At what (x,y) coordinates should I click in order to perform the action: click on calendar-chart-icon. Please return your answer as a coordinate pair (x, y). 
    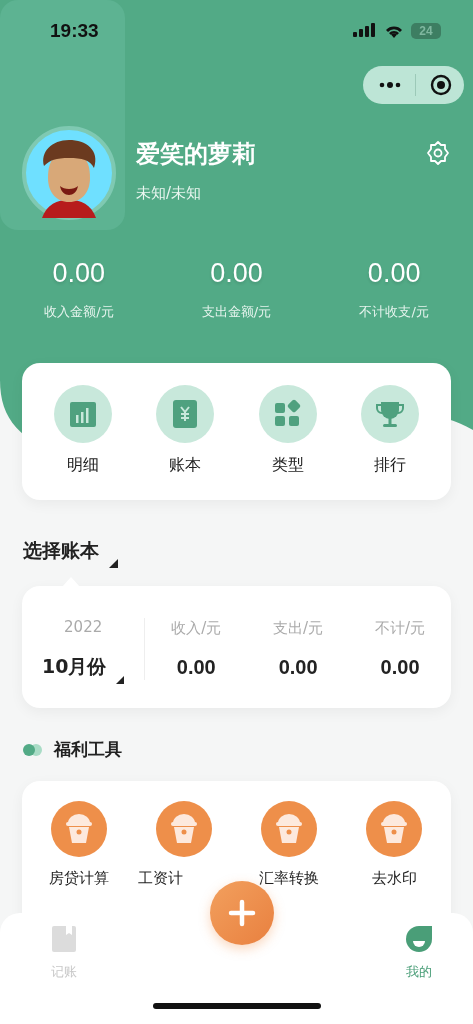
    Looking at the image, I should click on (83, 414).